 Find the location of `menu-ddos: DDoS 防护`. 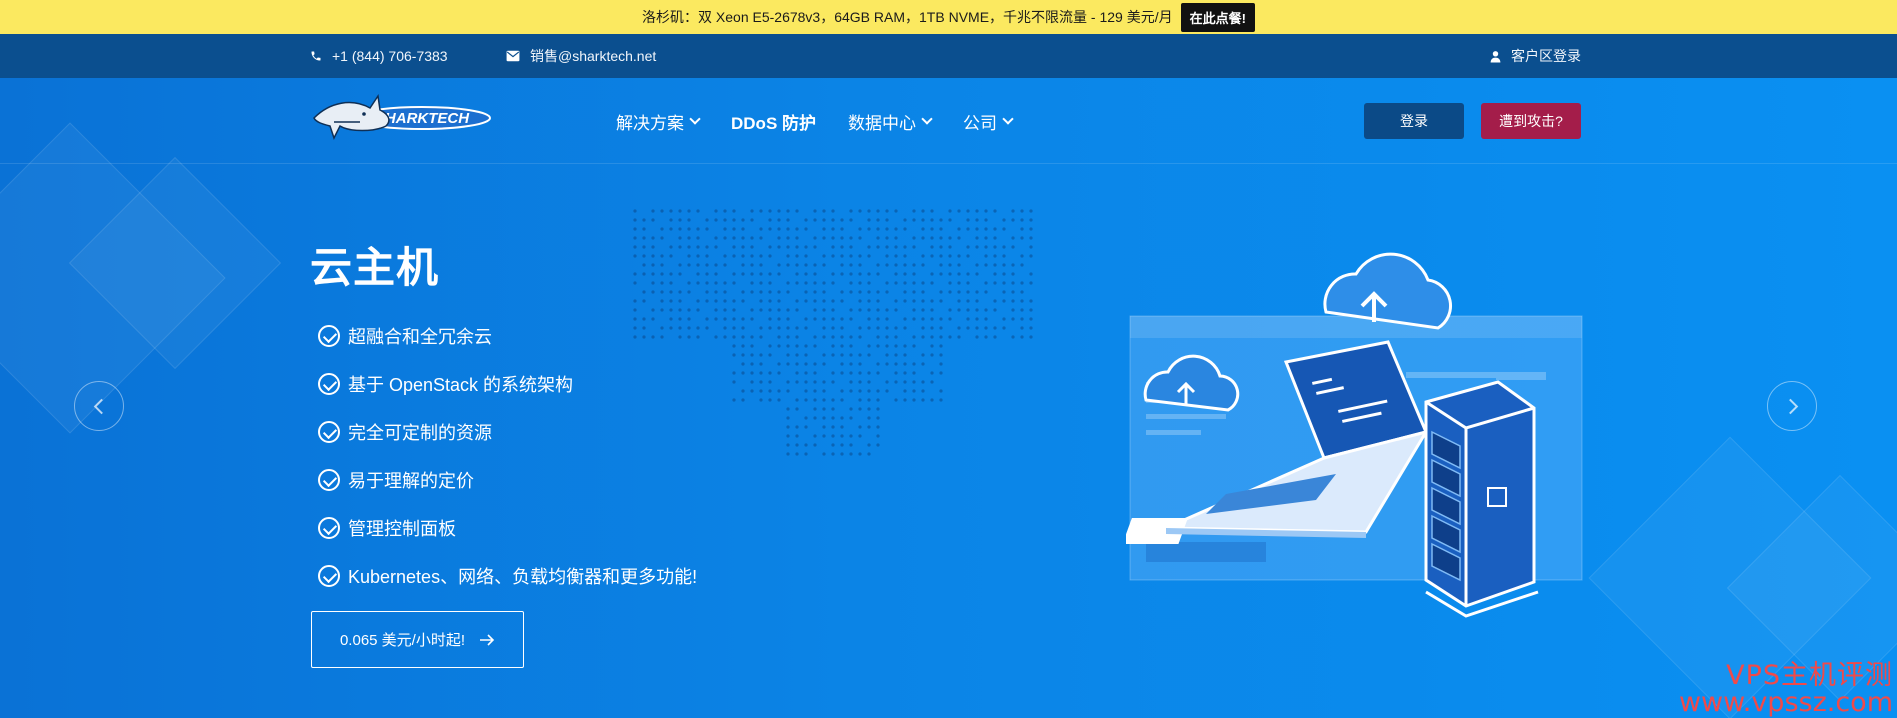

menu-ddos: DDoS 防护 is located at coordinates (773, 121).